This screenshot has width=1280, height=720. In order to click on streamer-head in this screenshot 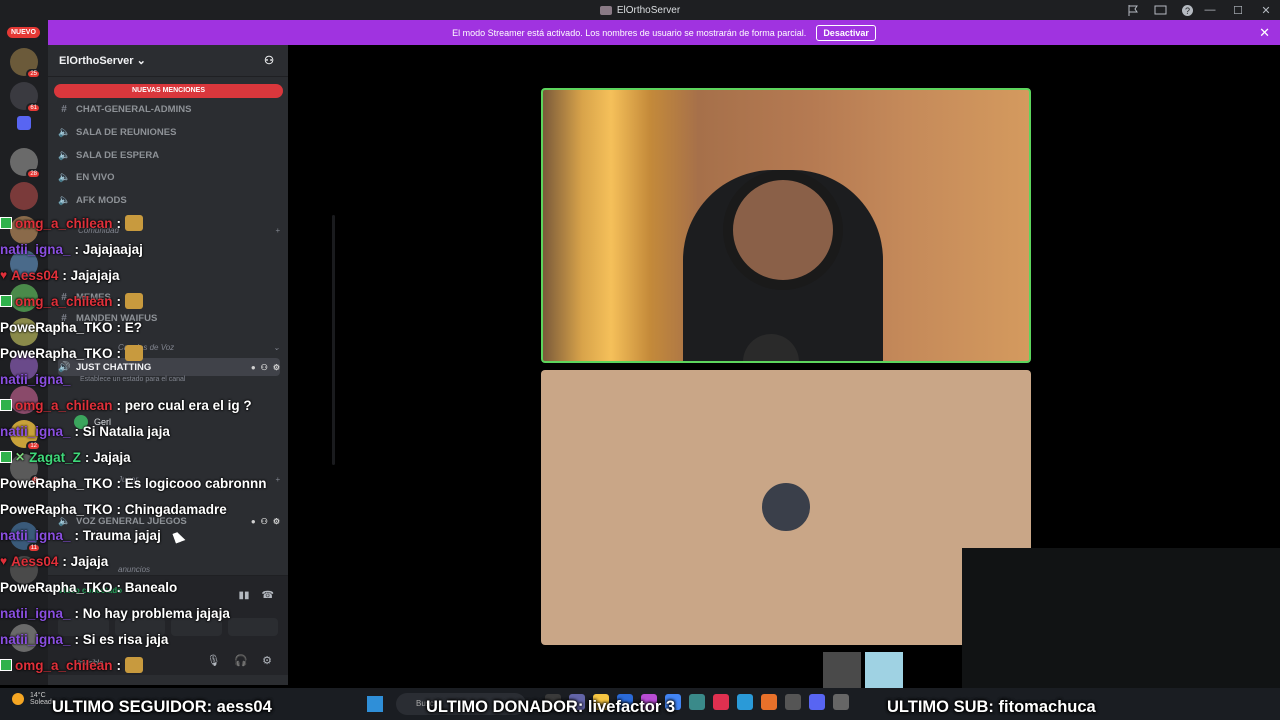, I will do `click(783, 230)`.